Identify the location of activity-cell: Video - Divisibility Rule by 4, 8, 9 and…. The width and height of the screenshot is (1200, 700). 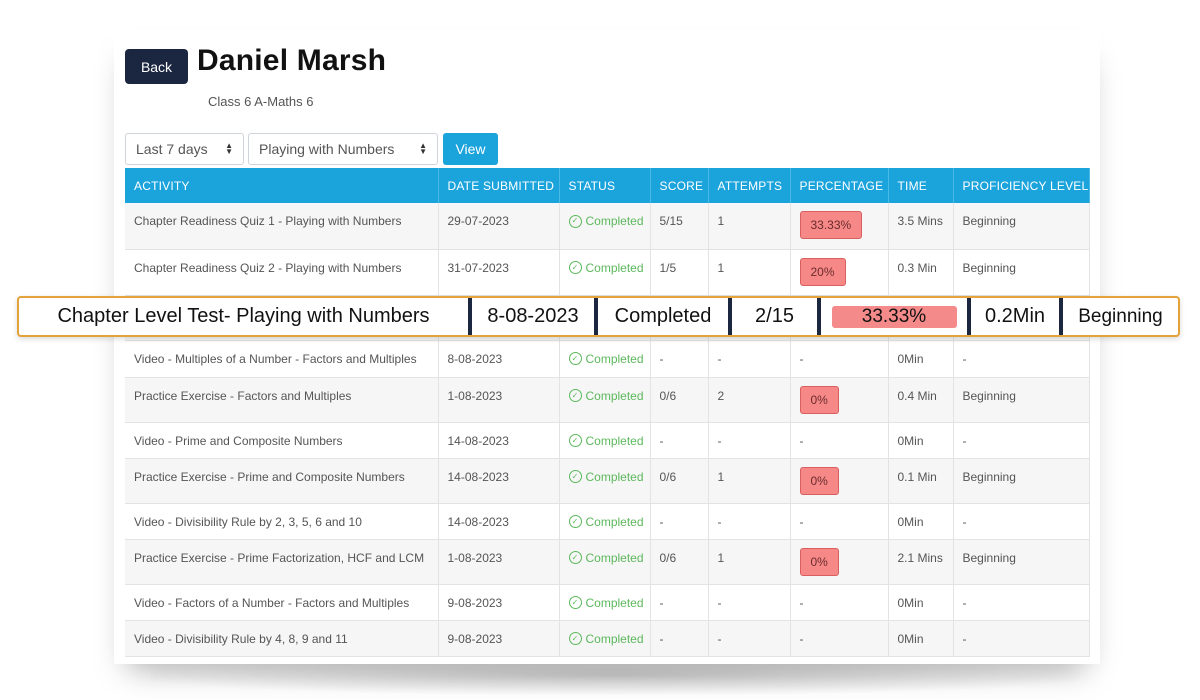
(282, 638).